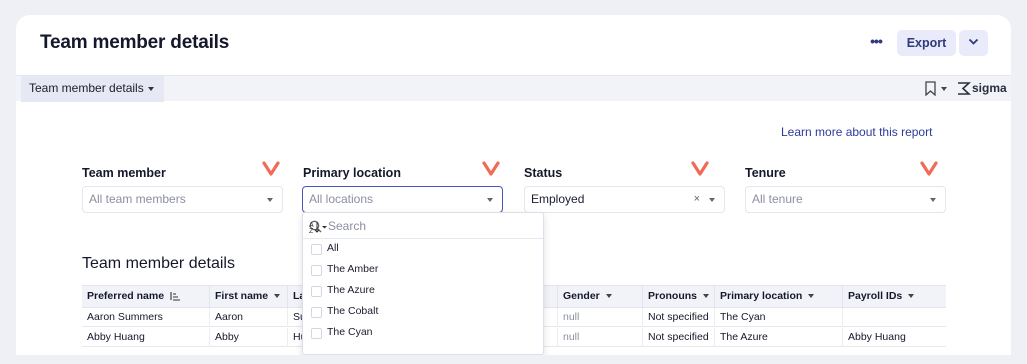 The width and height of the screenshot is (1027, 364). I want to click on bookmark-menu-caret-icon, so click(944, 89).